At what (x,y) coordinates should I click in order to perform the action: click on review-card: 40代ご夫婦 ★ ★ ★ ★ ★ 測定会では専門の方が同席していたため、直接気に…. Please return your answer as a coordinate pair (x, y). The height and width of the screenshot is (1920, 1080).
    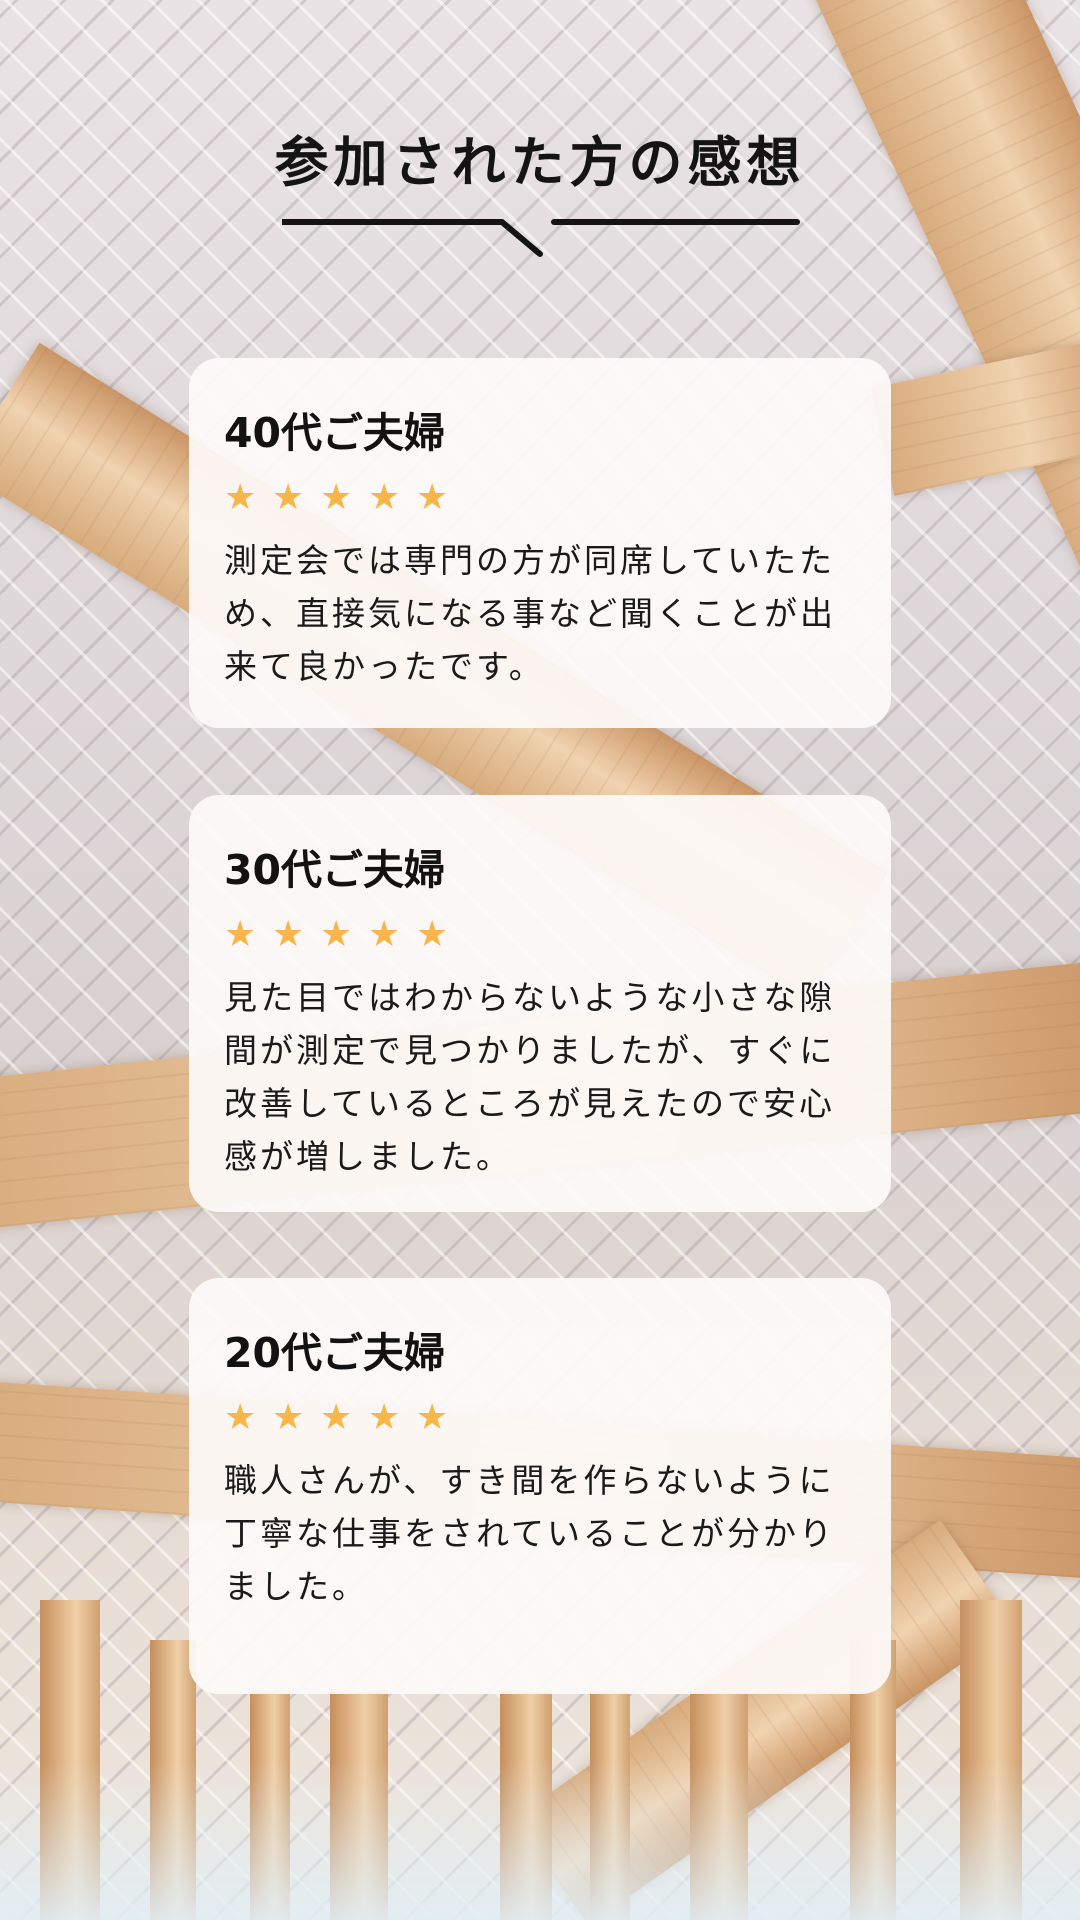
    Looking at the image, I should click on (540, 543).